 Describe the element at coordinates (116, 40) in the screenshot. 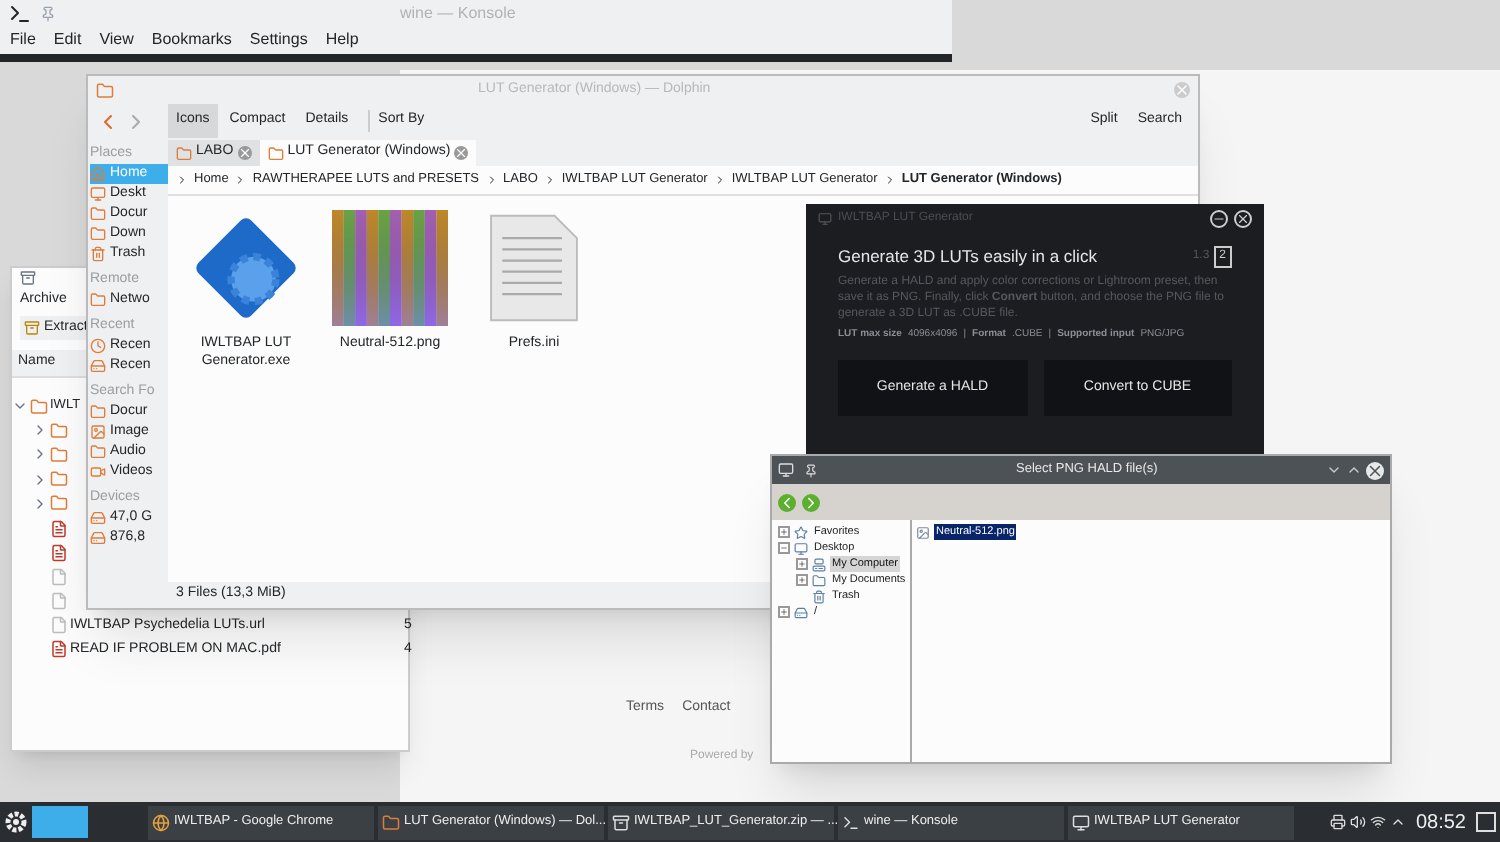

I see `menu-item: View` at that location.